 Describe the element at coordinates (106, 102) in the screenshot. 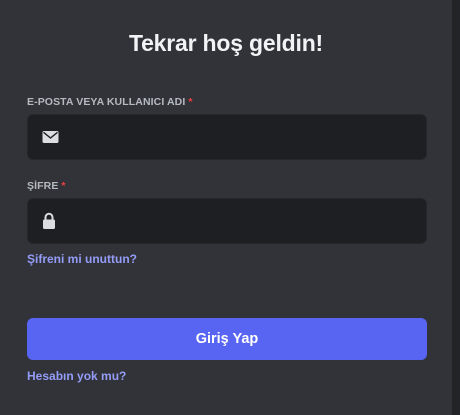

I see `email-label-text: E-POSTA VEYA KULLANICI ADI` at that location.